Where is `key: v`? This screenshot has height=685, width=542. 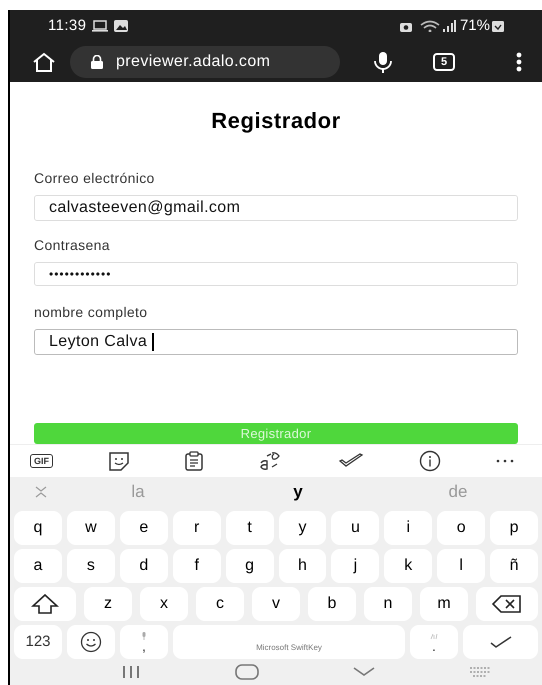 key: v is located at coordinates (276, 604).